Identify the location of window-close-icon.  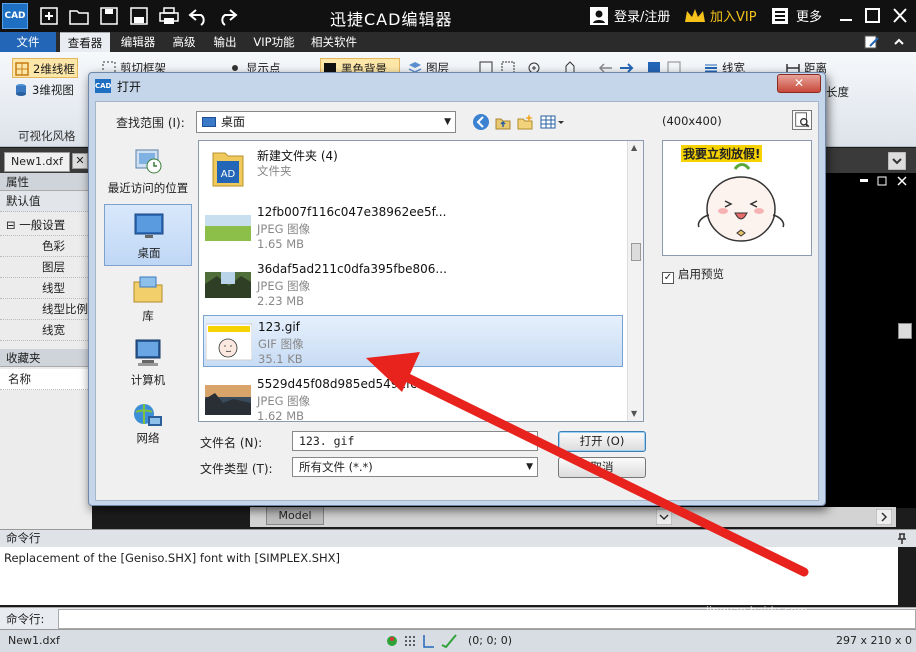
(900, 16).